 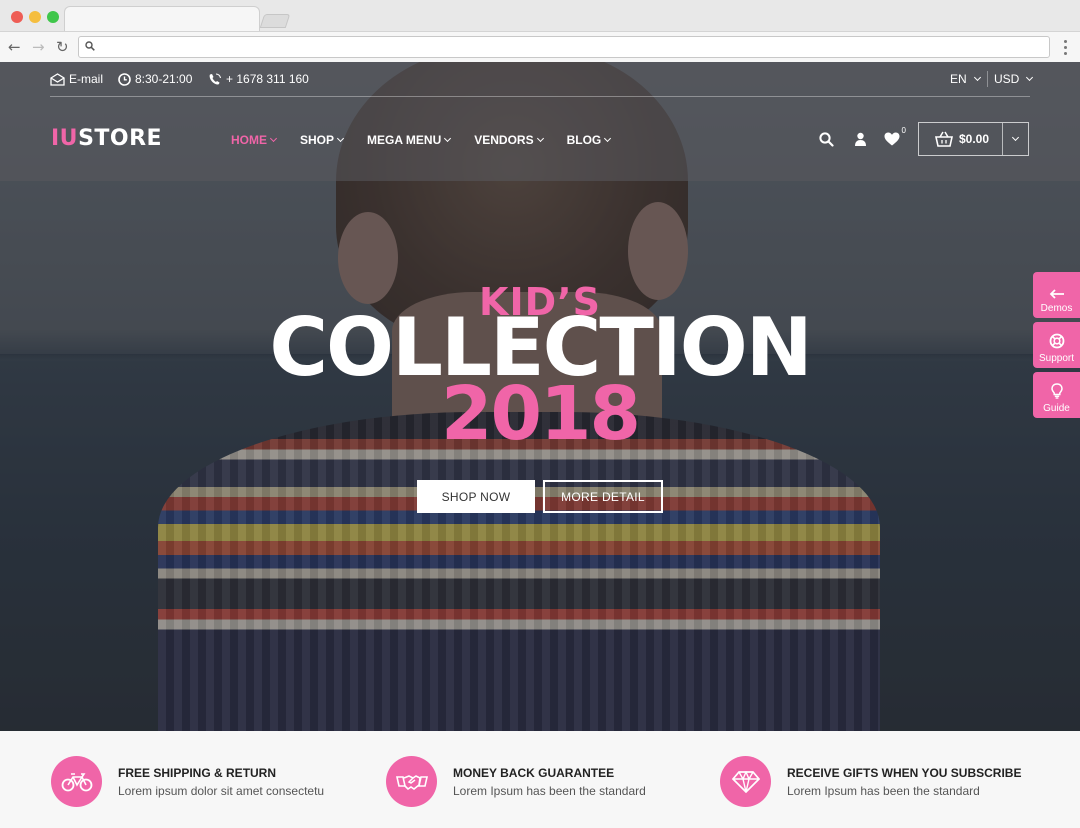 I want to click on lifebuoy-icon, so click(x=1056, y=341).